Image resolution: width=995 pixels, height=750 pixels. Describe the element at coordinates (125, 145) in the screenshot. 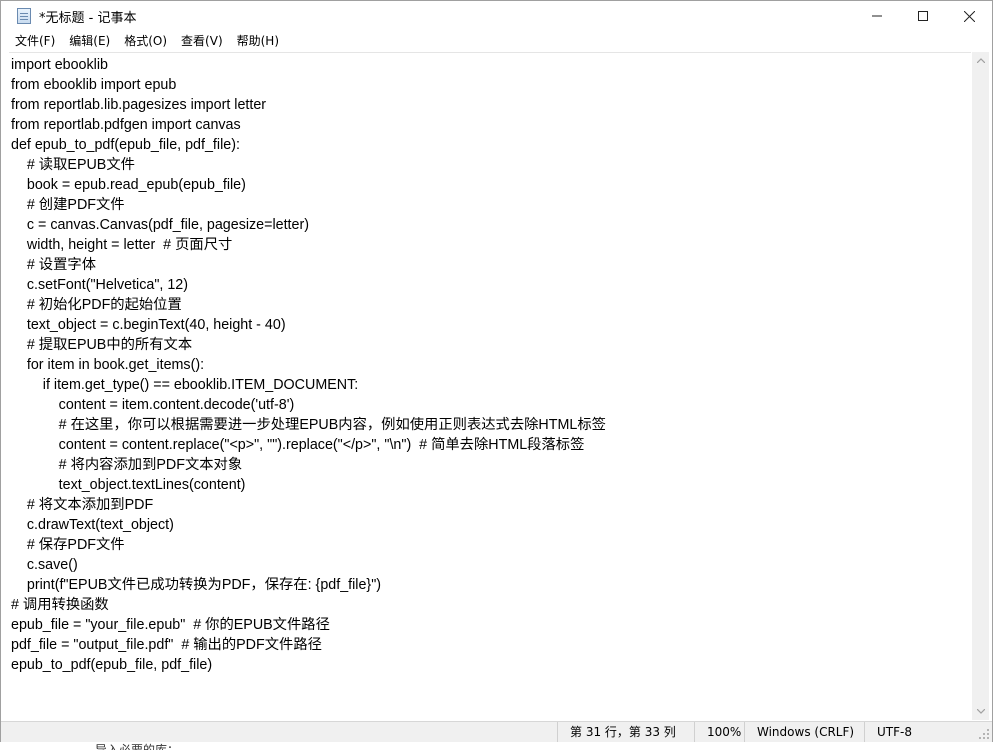

I see `code-line: def epub_to_pdf(epub_file, pdf_file):` at that location.